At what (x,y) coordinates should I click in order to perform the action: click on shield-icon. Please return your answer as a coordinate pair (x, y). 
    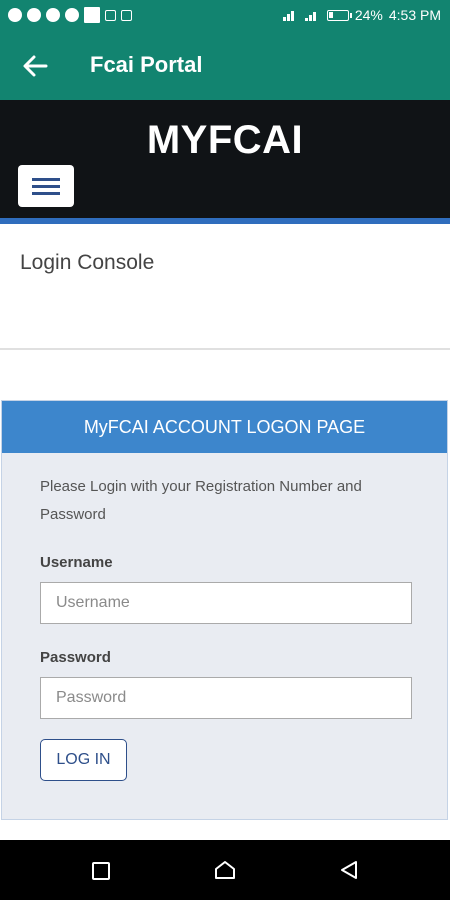
    Looking at the image, I should click on (126, 15).